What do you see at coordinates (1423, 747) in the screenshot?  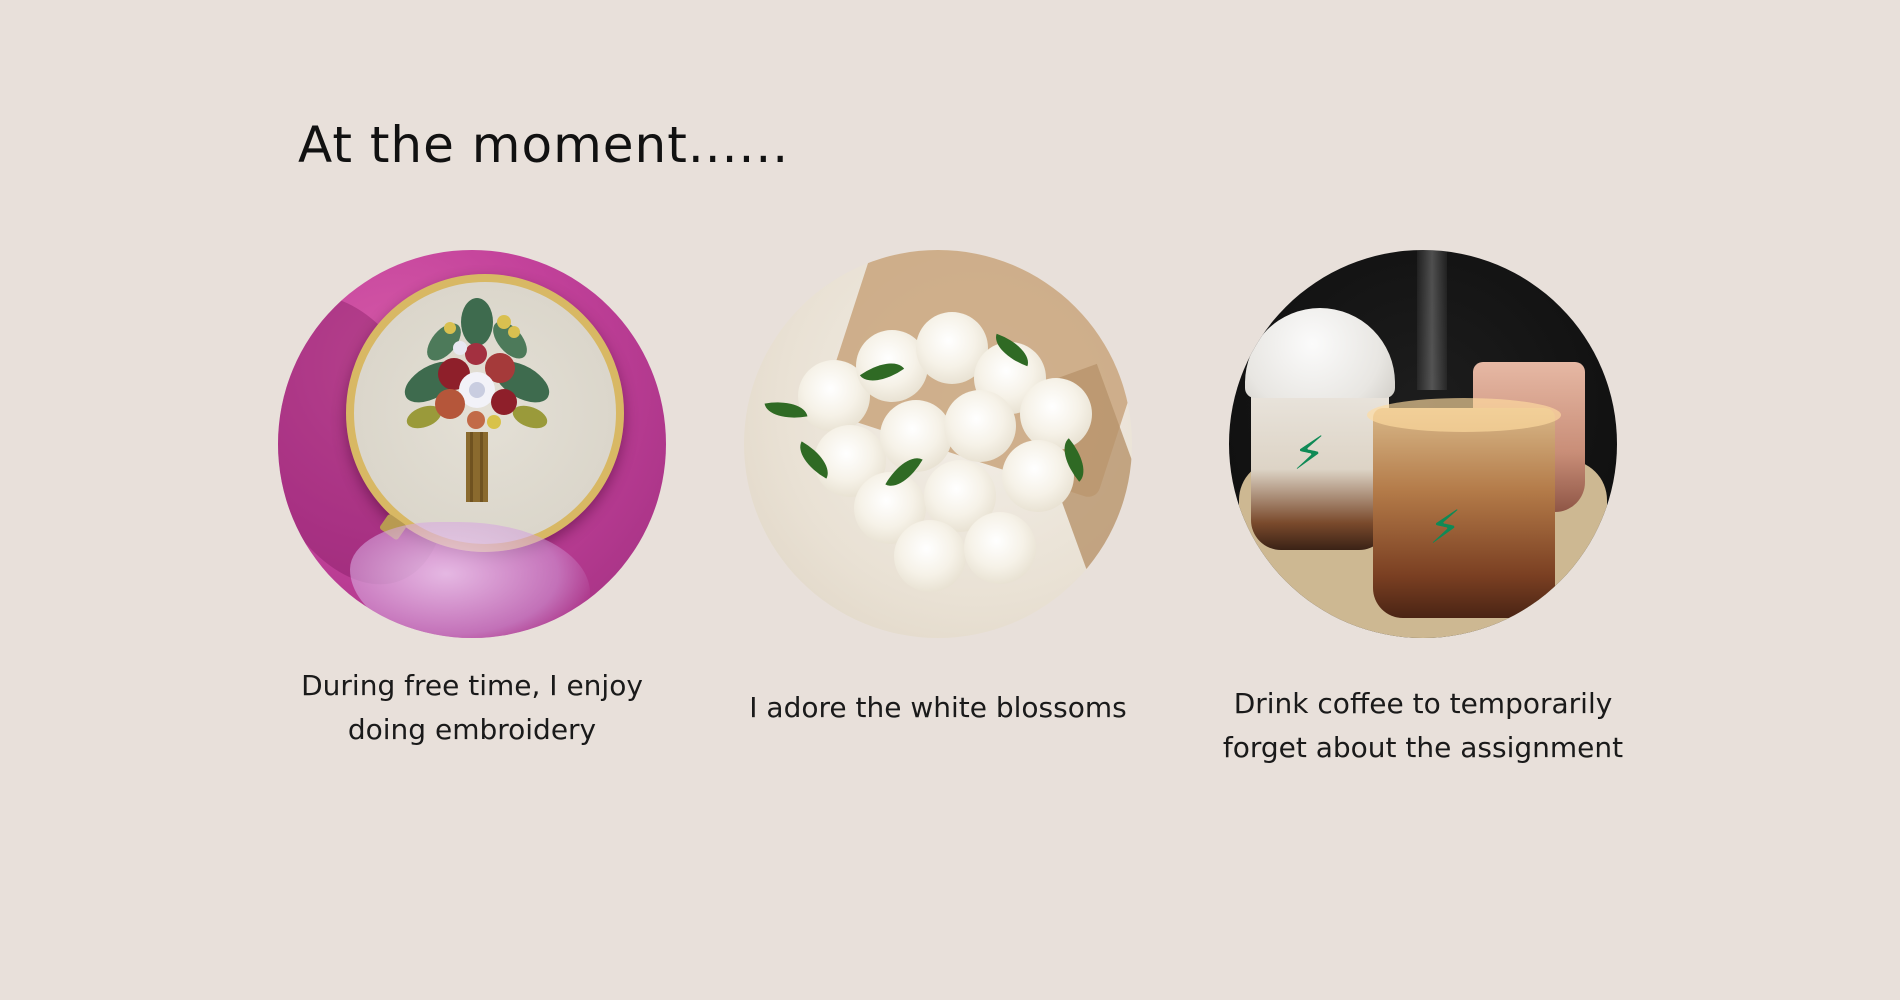 I see `caption-line: forget about the assignment` at bounding box center [1423, 747].